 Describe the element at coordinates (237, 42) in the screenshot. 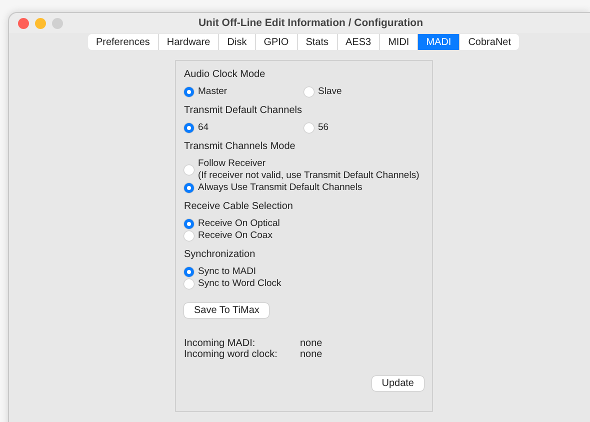

I see `tab: Disk` at that location.